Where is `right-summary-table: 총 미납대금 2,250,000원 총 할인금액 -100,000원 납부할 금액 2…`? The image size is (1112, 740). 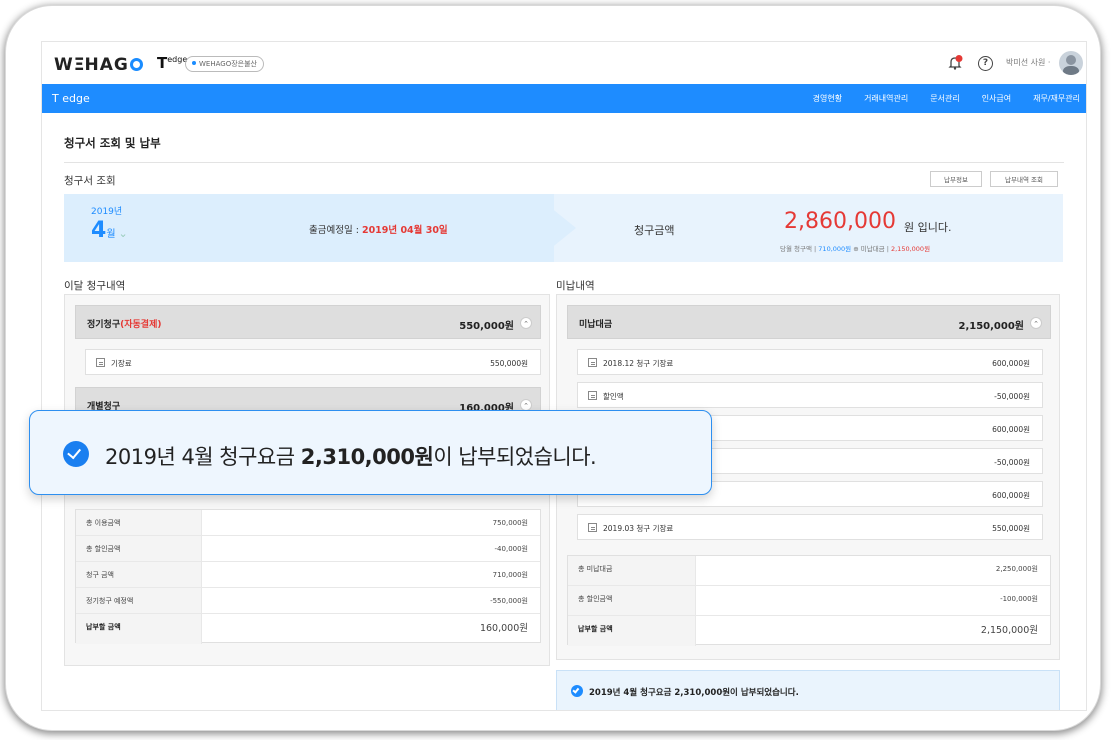 right-summary-table: 총 미납대금 2,250,000원 총 할인금액 -100,000원 납부할 금액 2… is located at coordinates (809, 600).